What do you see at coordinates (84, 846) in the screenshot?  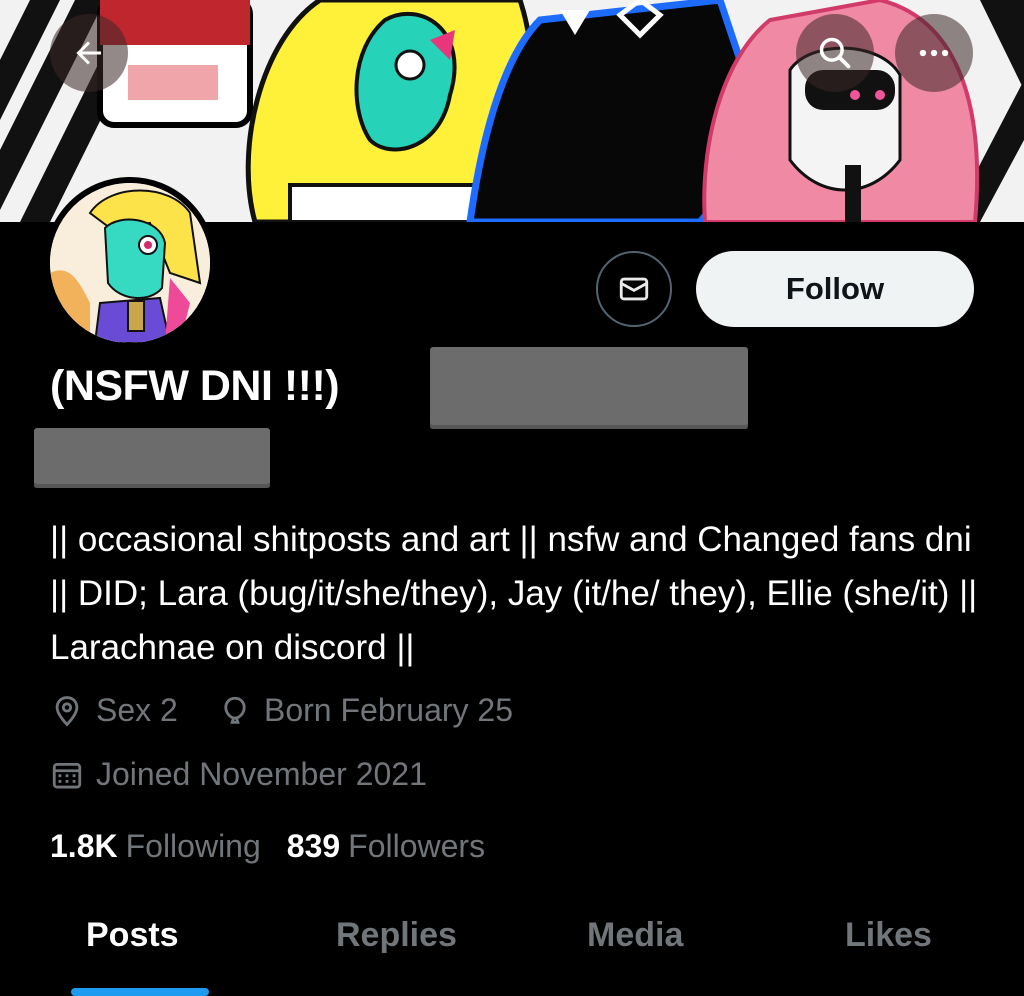 I see `following-count: 1.8K` at bounding box center [84, 846].